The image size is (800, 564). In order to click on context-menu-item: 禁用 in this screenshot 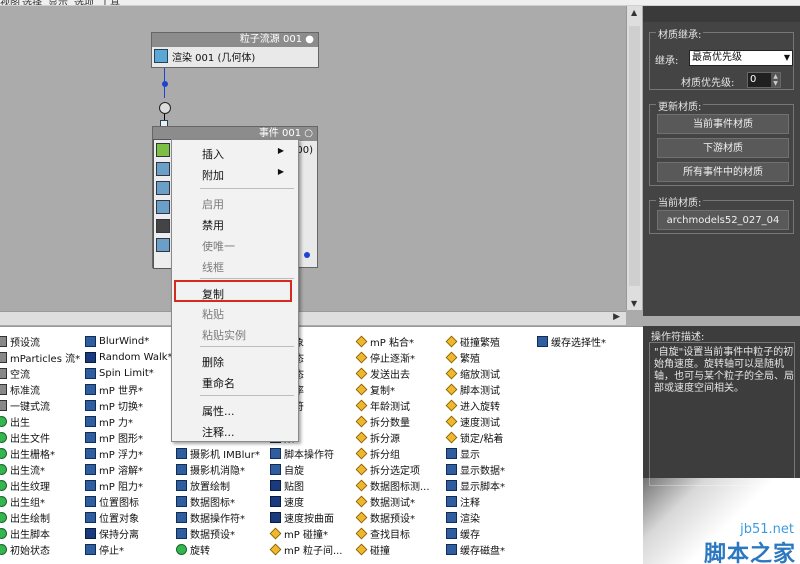, I will do `click(247, 225)`.